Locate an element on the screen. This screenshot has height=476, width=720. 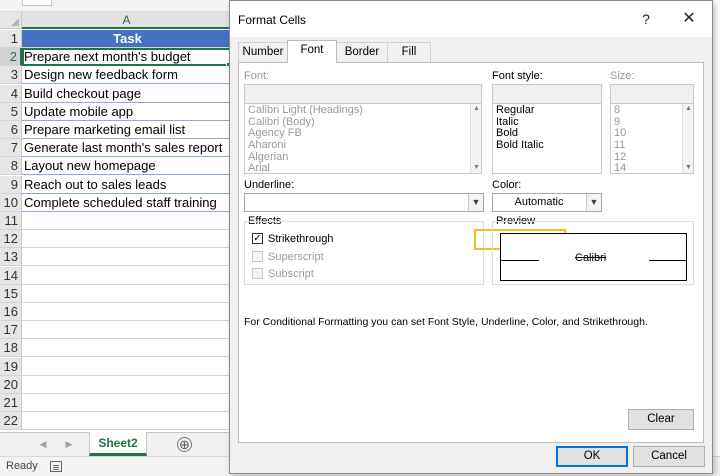
row-header-8: 8 is located at coordinates (11, 166).